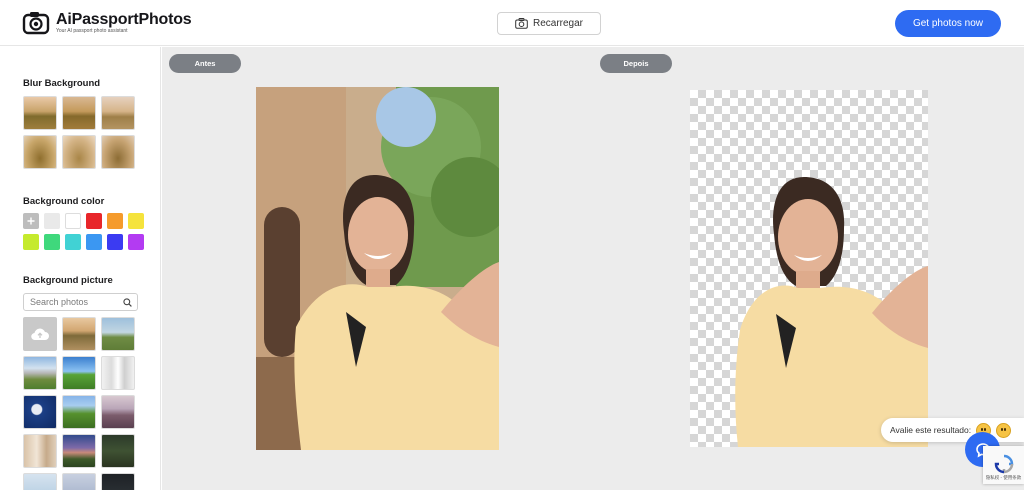 The image size is (1024, 490). What do you see at coordinates (62, 83) in the screenshot?
I see `blur-background-title: Blur Background` at bounding box center [62, 83].